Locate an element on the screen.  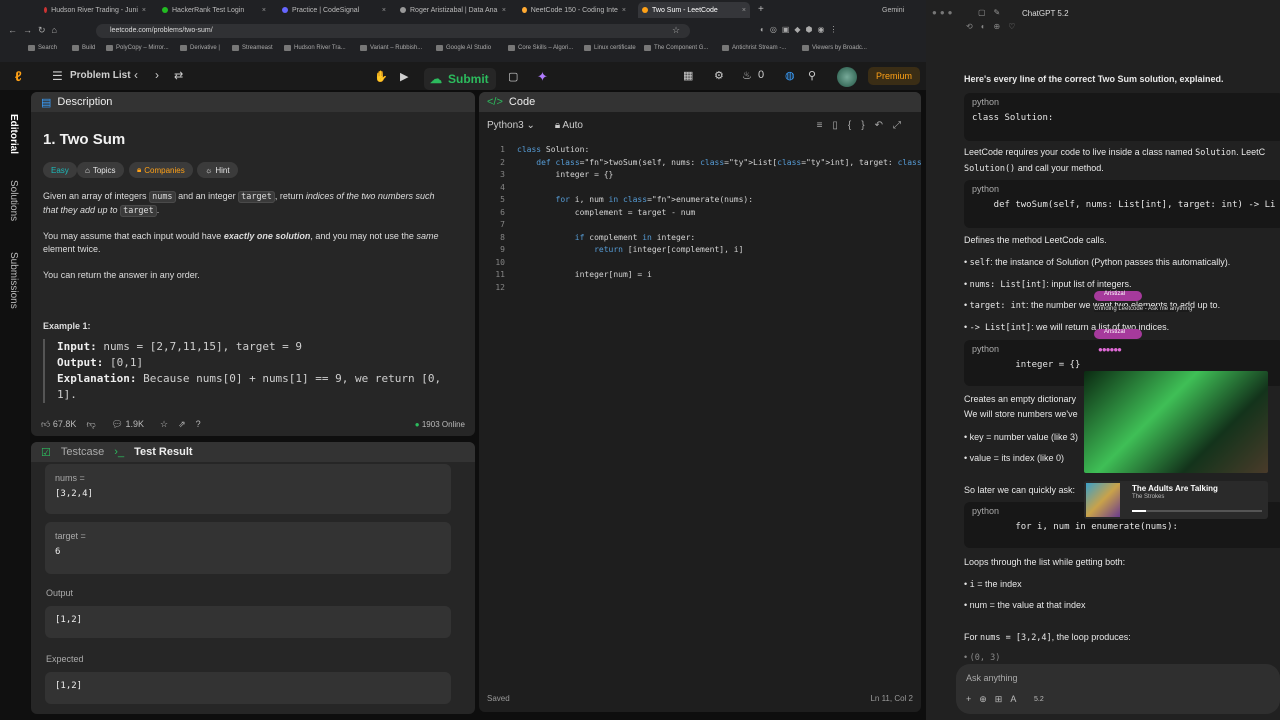
browser-tab: NeetCode 150 - Coding Inte × is located at coordinates (574, 10).